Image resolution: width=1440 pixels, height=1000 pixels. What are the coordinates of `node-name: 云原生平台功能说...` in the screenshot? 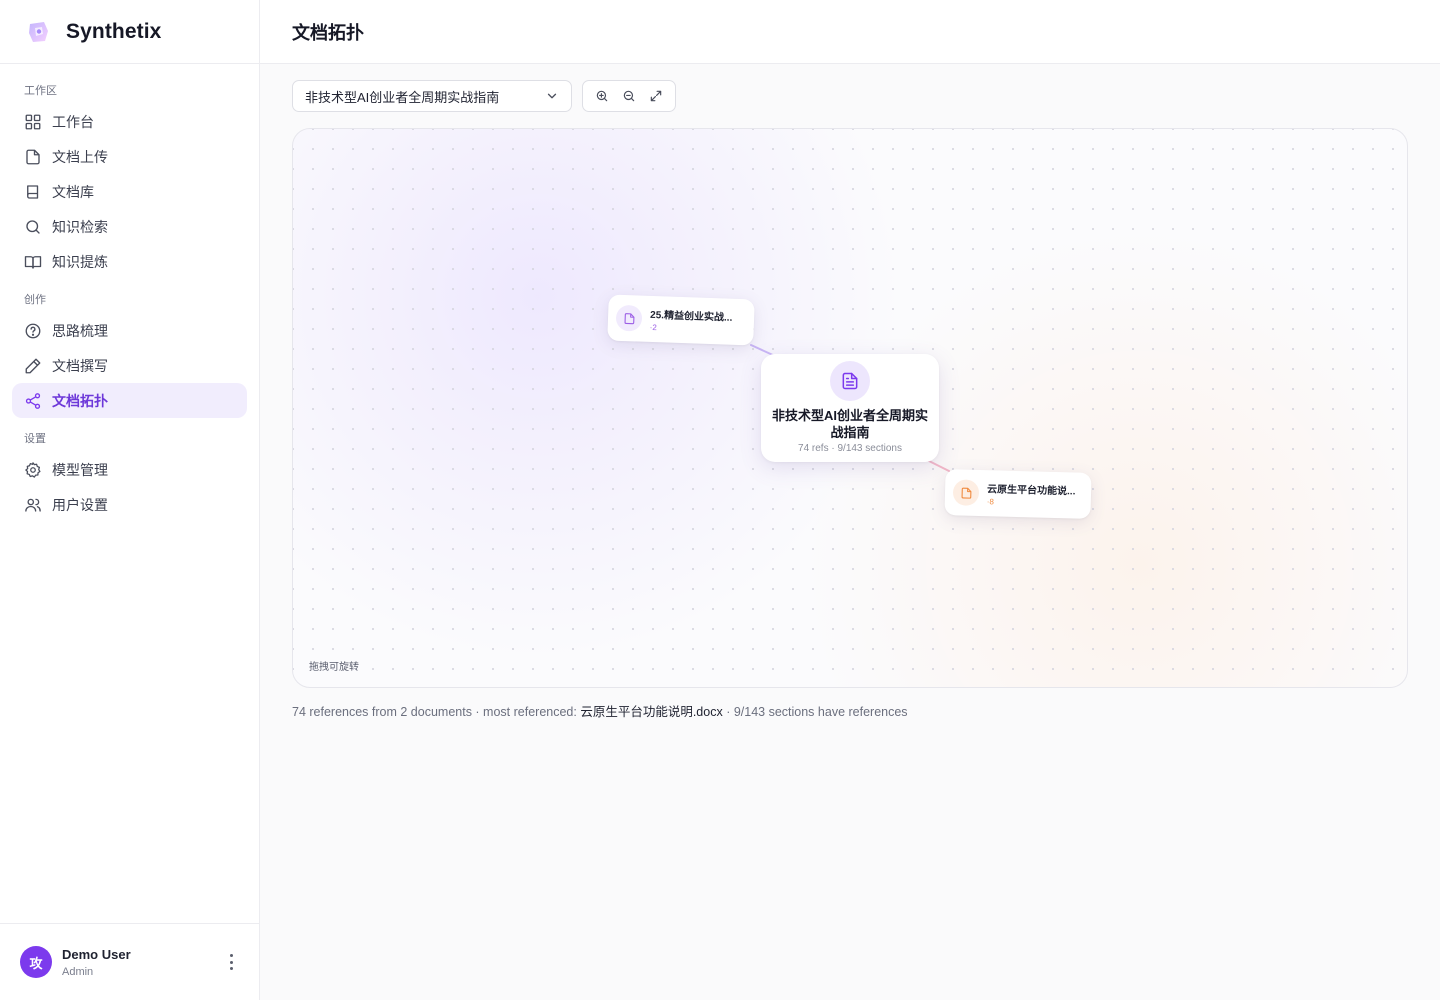 It's located at (1031, 491).